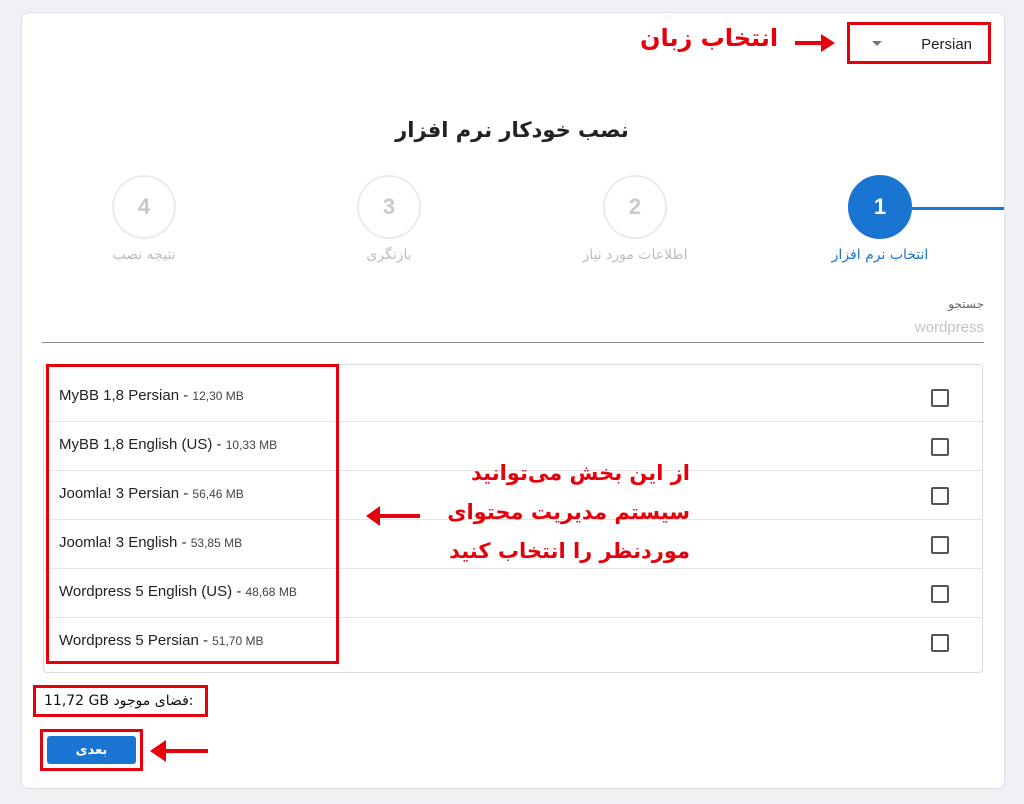 This screenshot has height=804, width=1024. What do you see at coordinates (512, 130) in the screenshot?
I see `page-title: نصب خودکار نرم افزار` at bounding box center [512, 130].